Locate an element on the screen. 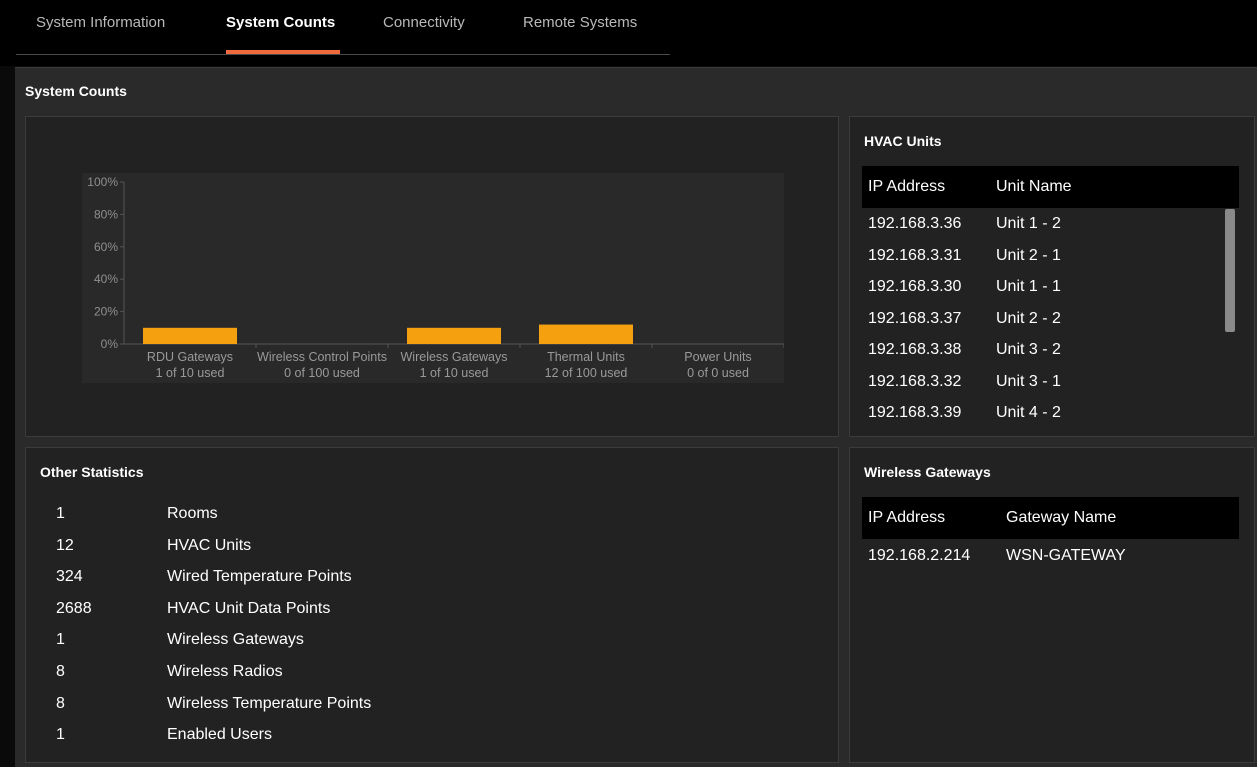 Image resolution: width=1257 pixels, height=767 pixels. statistic-label: Rooms is located at coordinates (192, 513).